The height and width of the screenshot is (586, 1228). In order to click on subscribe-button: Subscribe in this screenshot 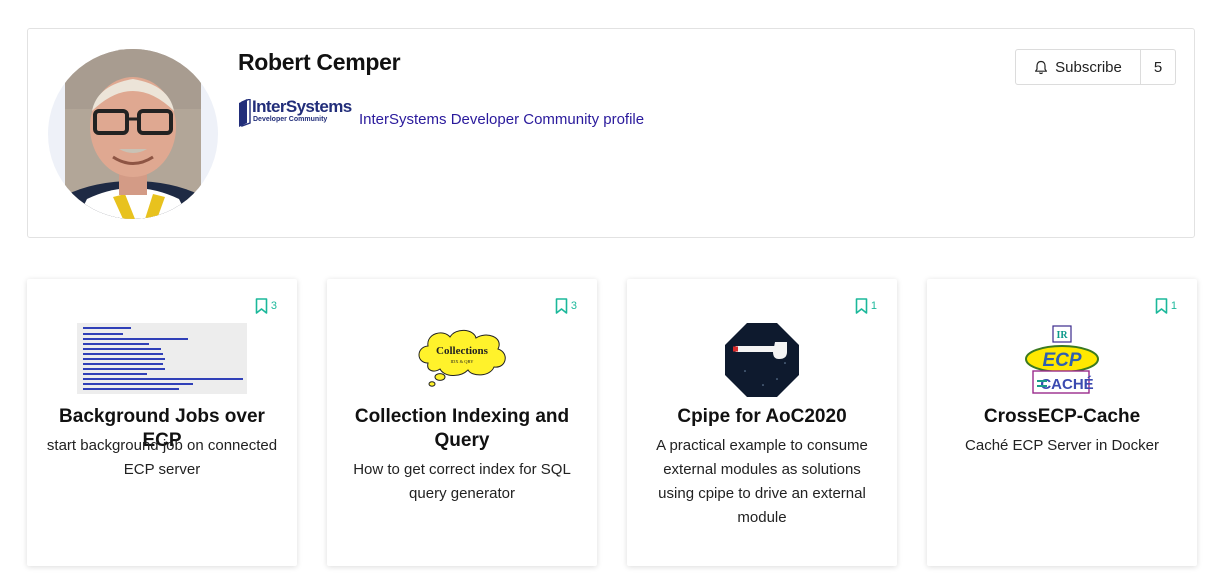, I will do `click(1078, 67)`.